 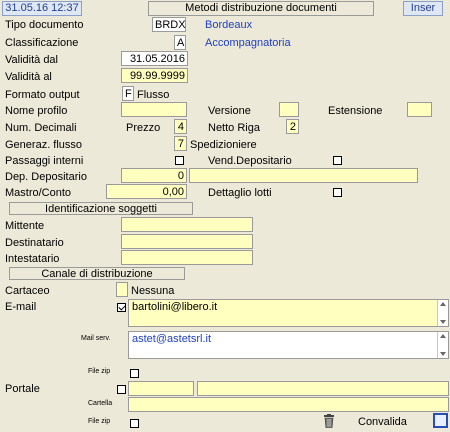 What do you see at coordinates (34, 243) in the screenshot?
I see `destinatario-label: Destinatario` at bounding box center [34, 243].